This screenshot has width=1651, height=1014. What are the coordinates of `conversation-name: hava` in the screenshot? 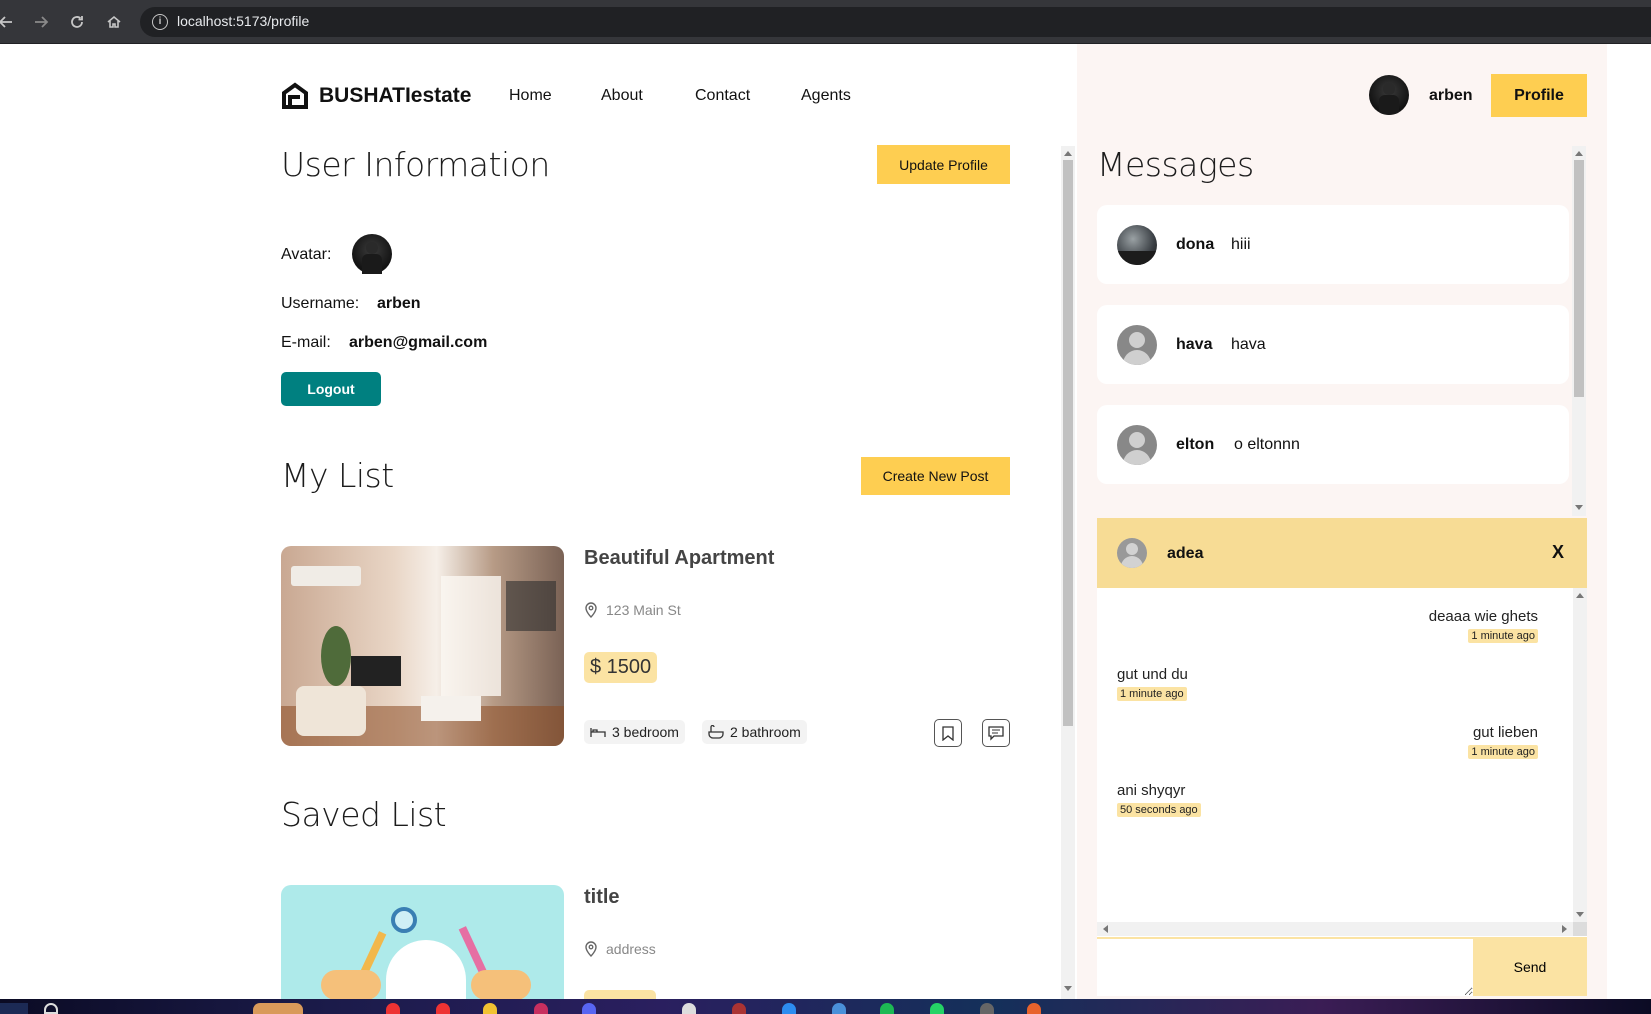 It's located at (1194, 344).